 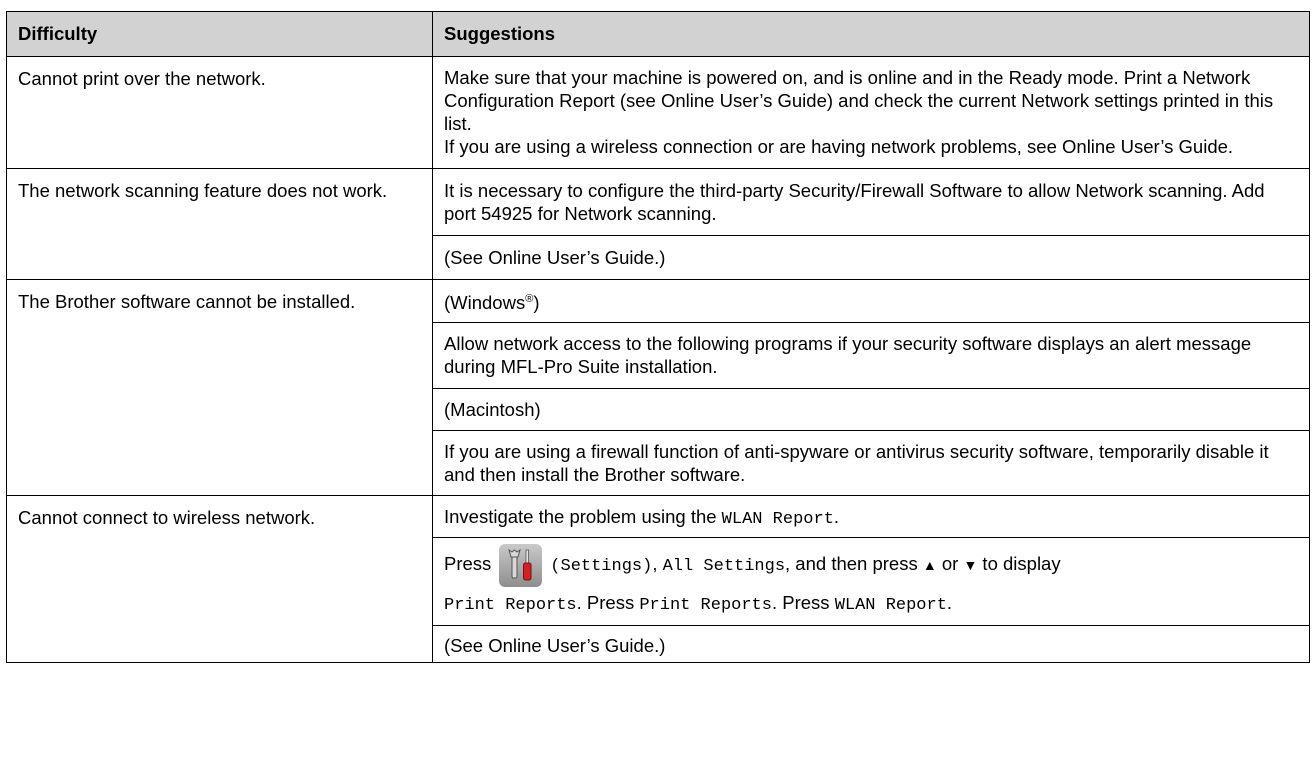 I want to click on text-span: Investigate the problem using the, so click(x=583, y=516).